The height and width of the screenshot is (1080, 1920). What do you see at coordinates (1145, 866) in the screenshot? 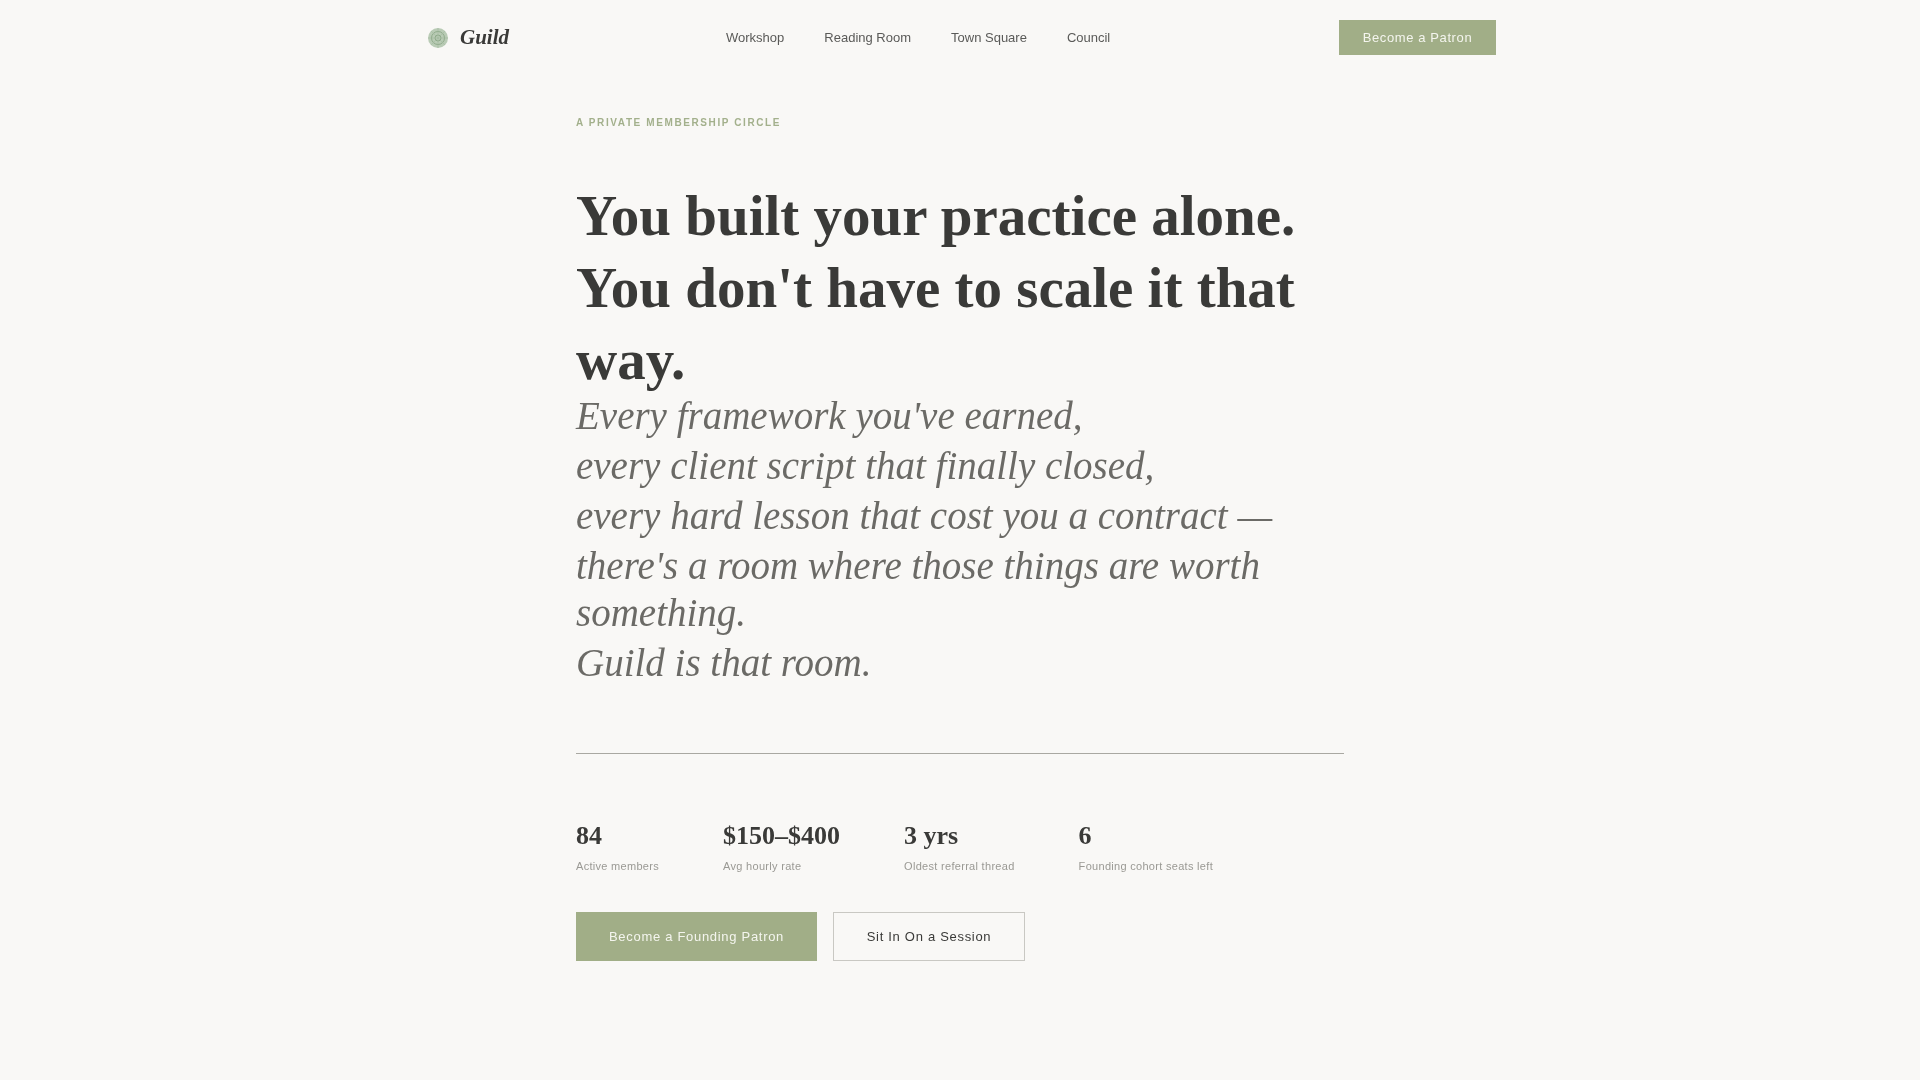
I see `stat-label: Founding cohort seats left` at bounding box center [1145, 866].